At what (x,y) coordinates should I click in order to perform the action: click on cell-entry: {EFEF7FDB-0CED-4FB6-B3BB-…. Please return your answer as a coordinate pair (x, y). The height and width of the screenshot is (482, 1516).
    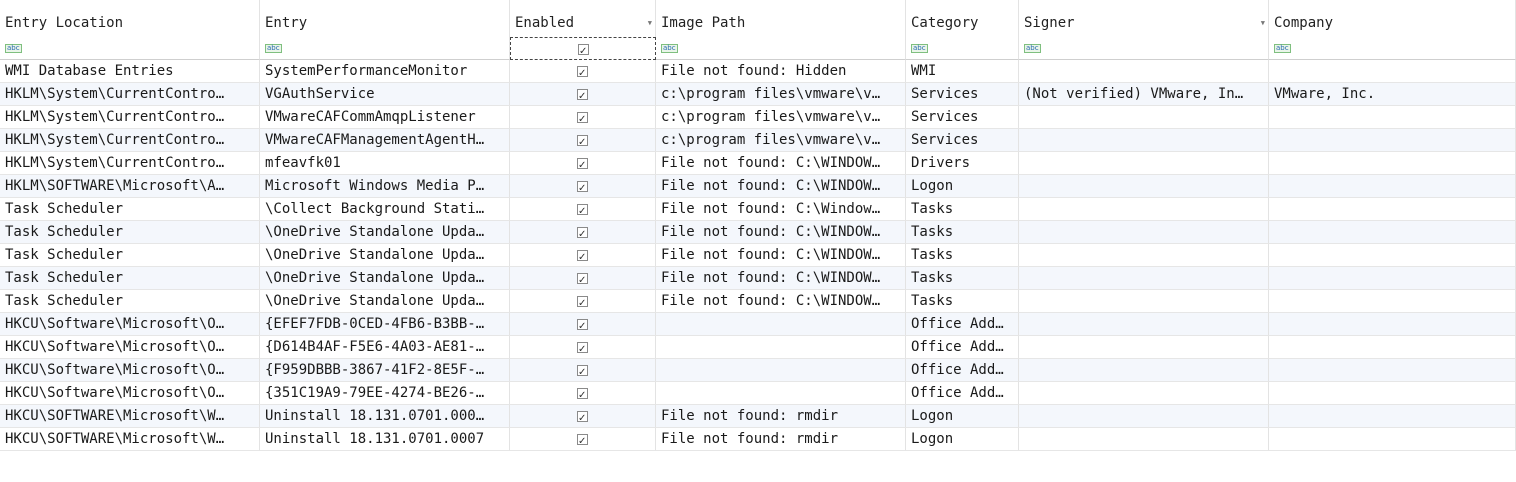
    Looking at the image, I should click on (385, 324).